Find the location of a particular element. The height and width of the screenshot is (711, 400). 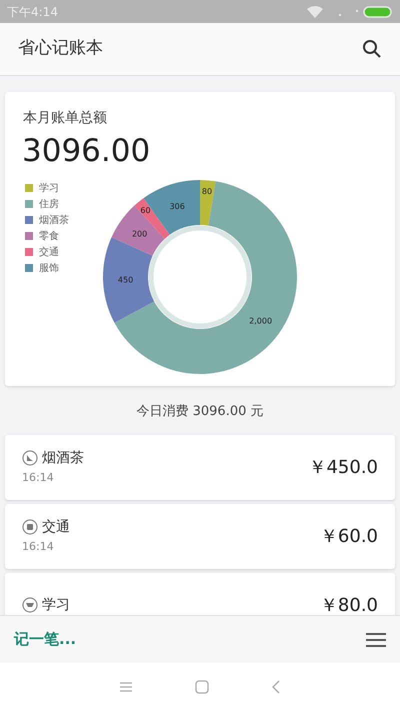

record-category: 烟酒茶 is located at coordinates (63, 458).